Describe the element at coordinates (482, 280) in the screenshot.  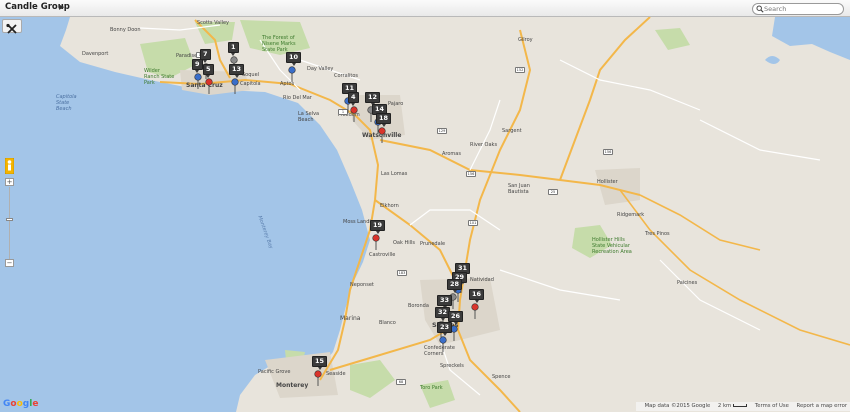
I see `place-label: Natividad` at that location.